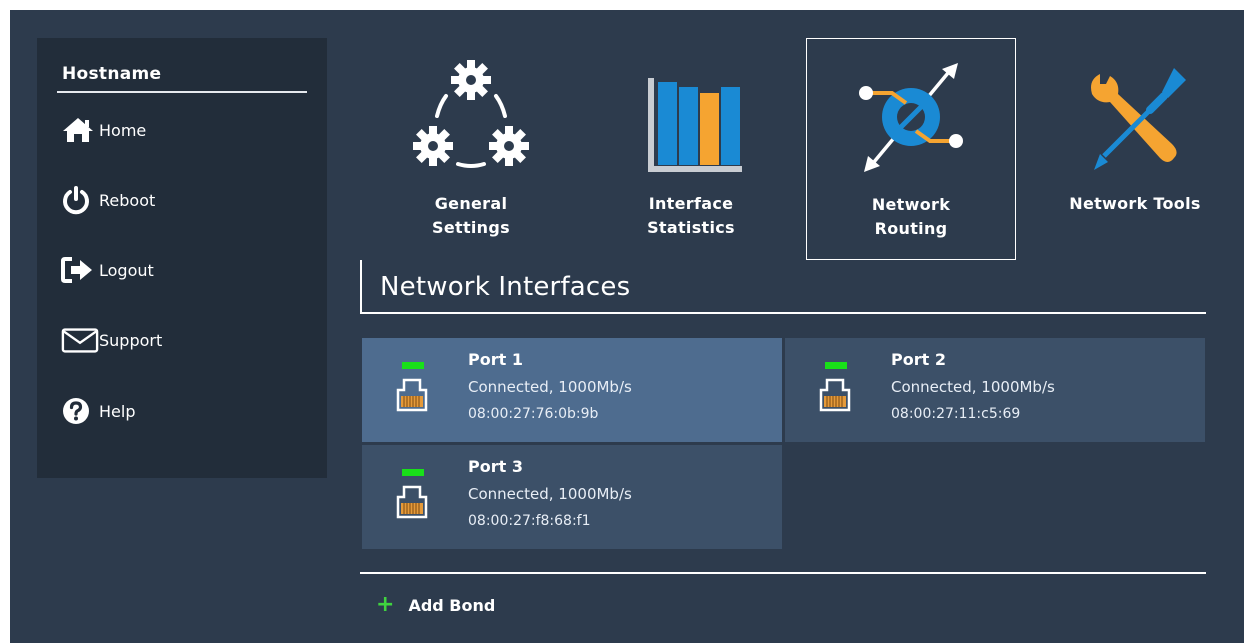  Describe the element at coordinates (80, 270) in the screenshot. I see `logout-icon` at that location.